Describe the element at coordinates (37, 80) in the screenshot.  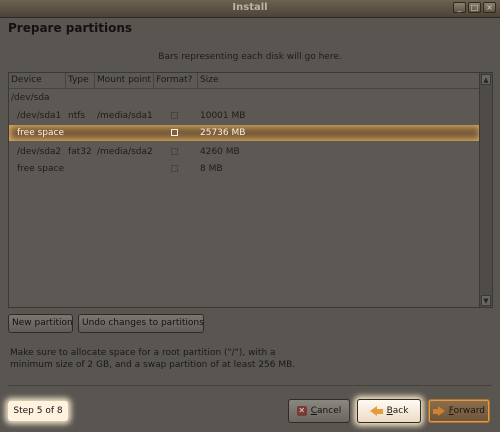
I see `column-header-device: Device` at that location.